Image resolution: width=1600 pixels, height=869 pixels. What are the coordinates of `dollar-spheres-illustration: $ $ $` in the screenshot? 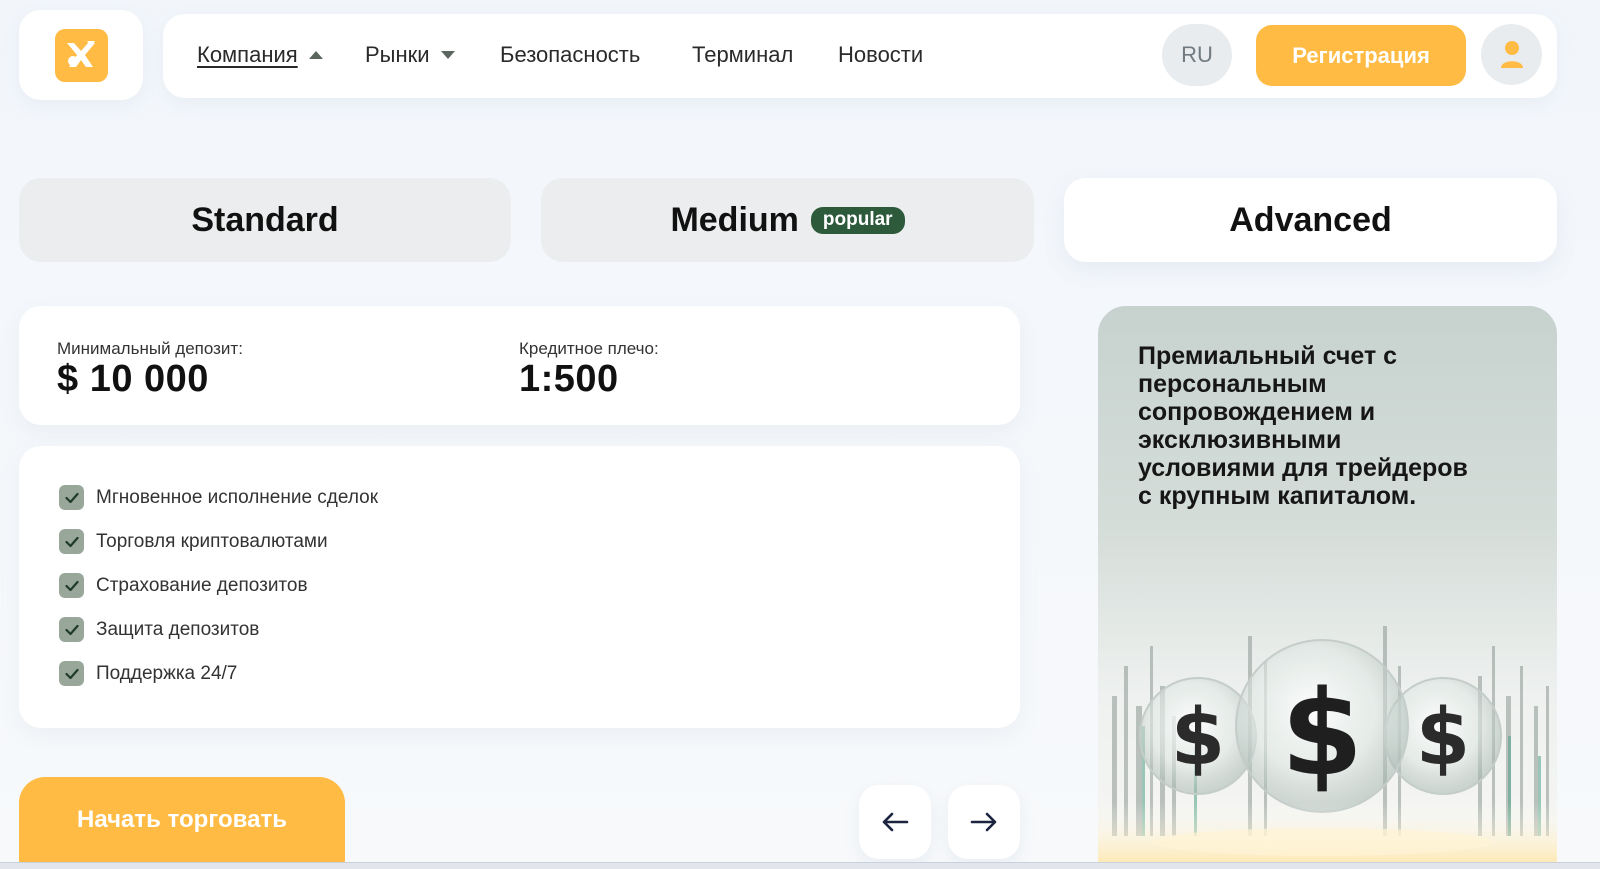 It's located at (1327, 744).